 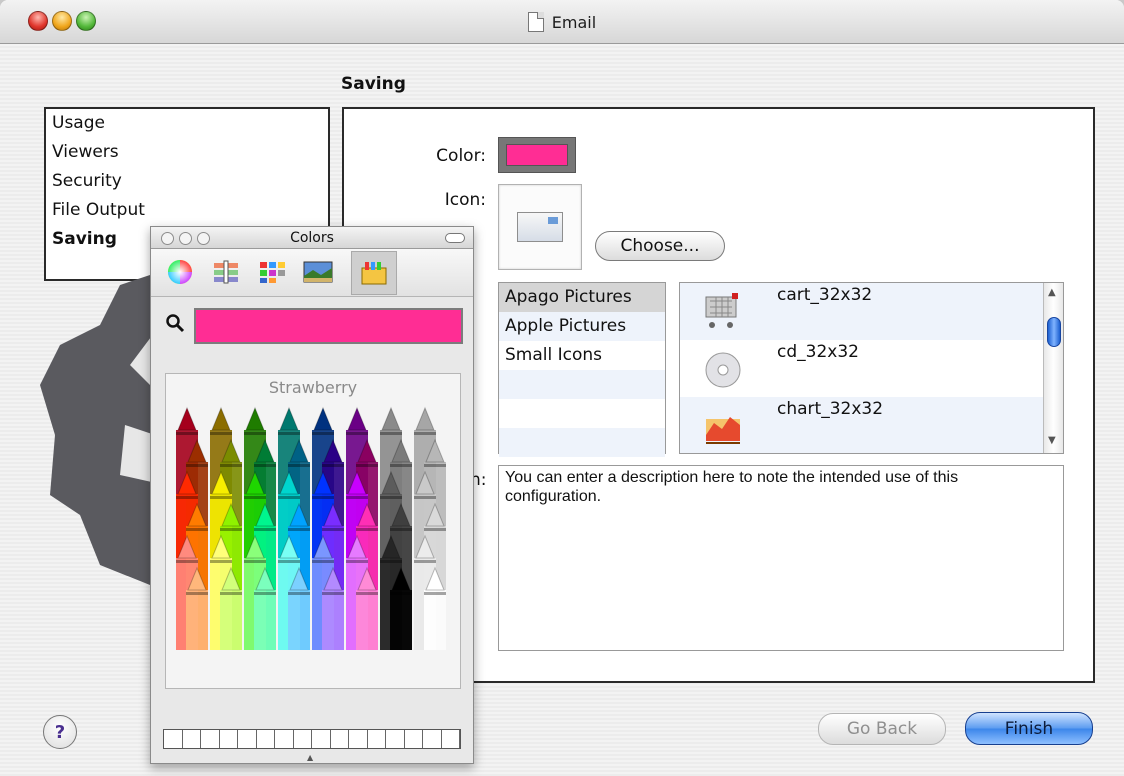 I want to click on icon-row-cd: cd_32x32, so click(x=871, y=368).